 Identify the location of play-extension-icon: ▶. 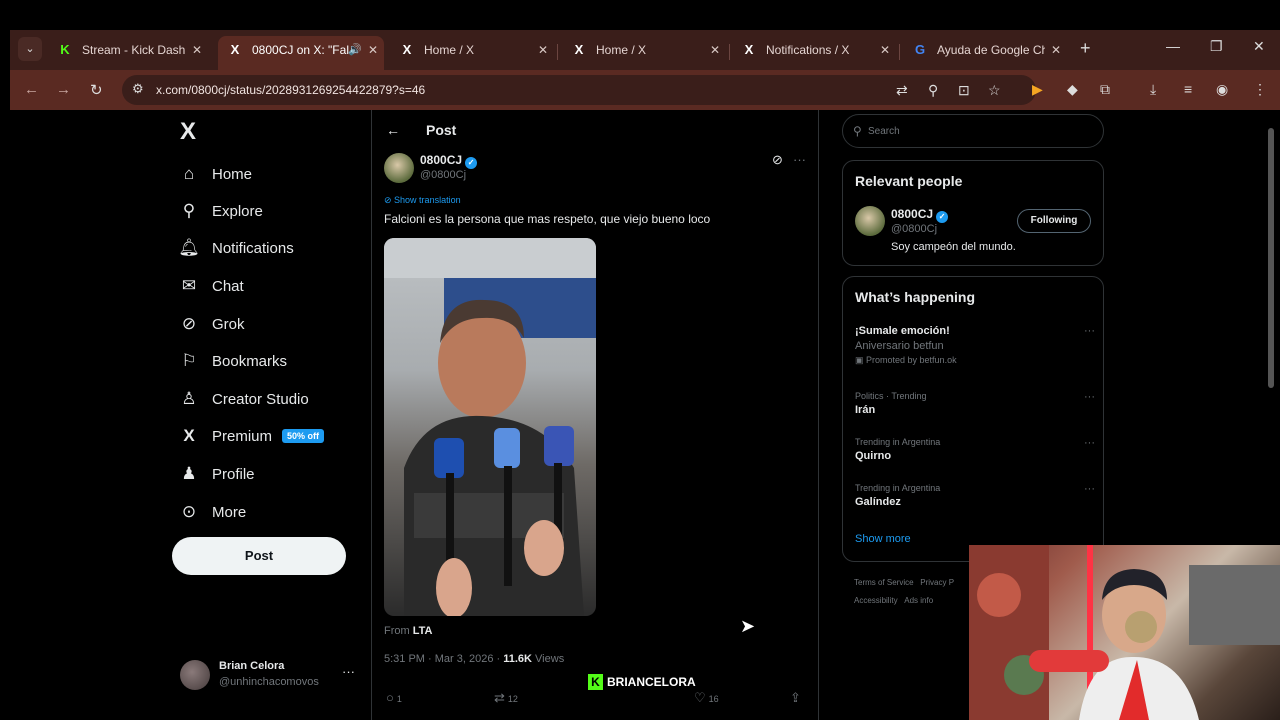
(1037, 89).